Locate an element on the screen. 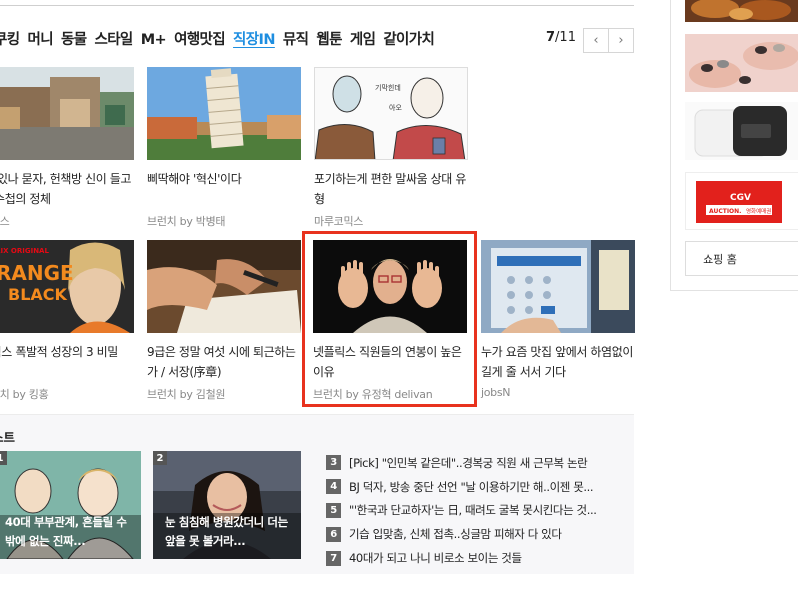 Image resolution: width=798 pixels, height=594 pixels. tab-cooking: 쿠킹 is located at coordinates (10, 38).